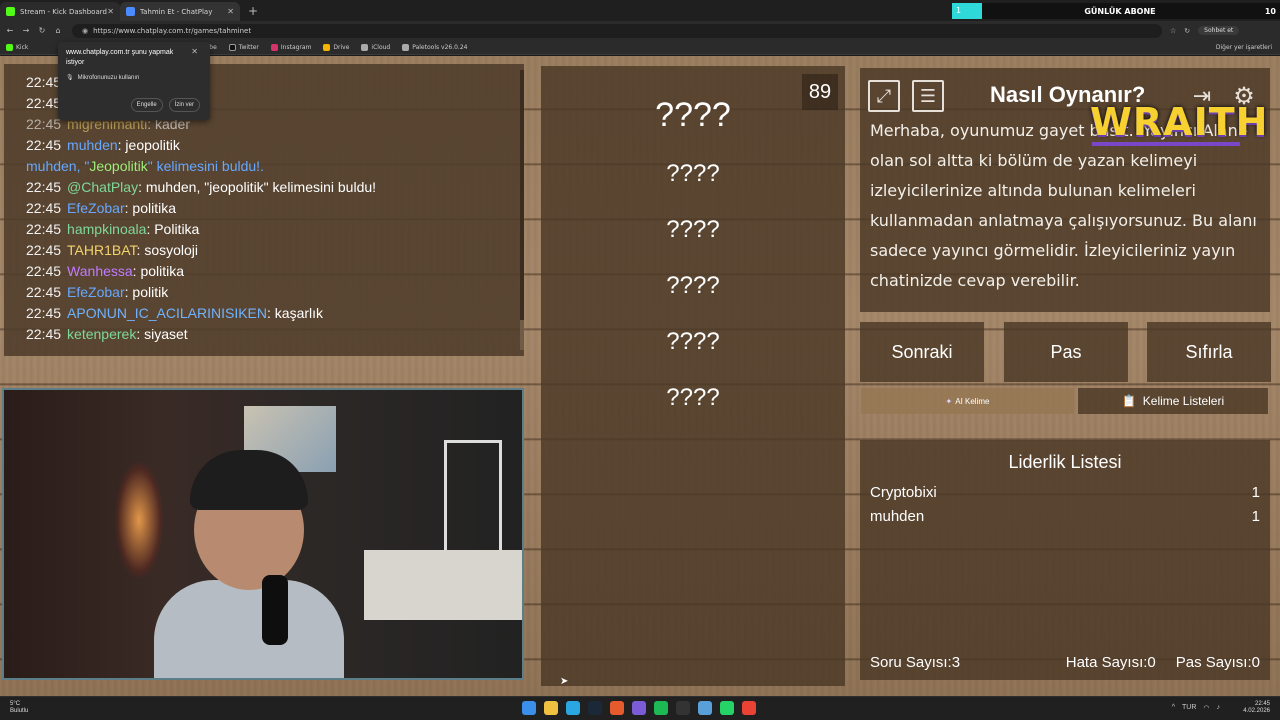 This screenshot has width=1280, height=720. Describe the element at coordinates (661, 708) in the screenshot. I see `spotify-icon` at that location.